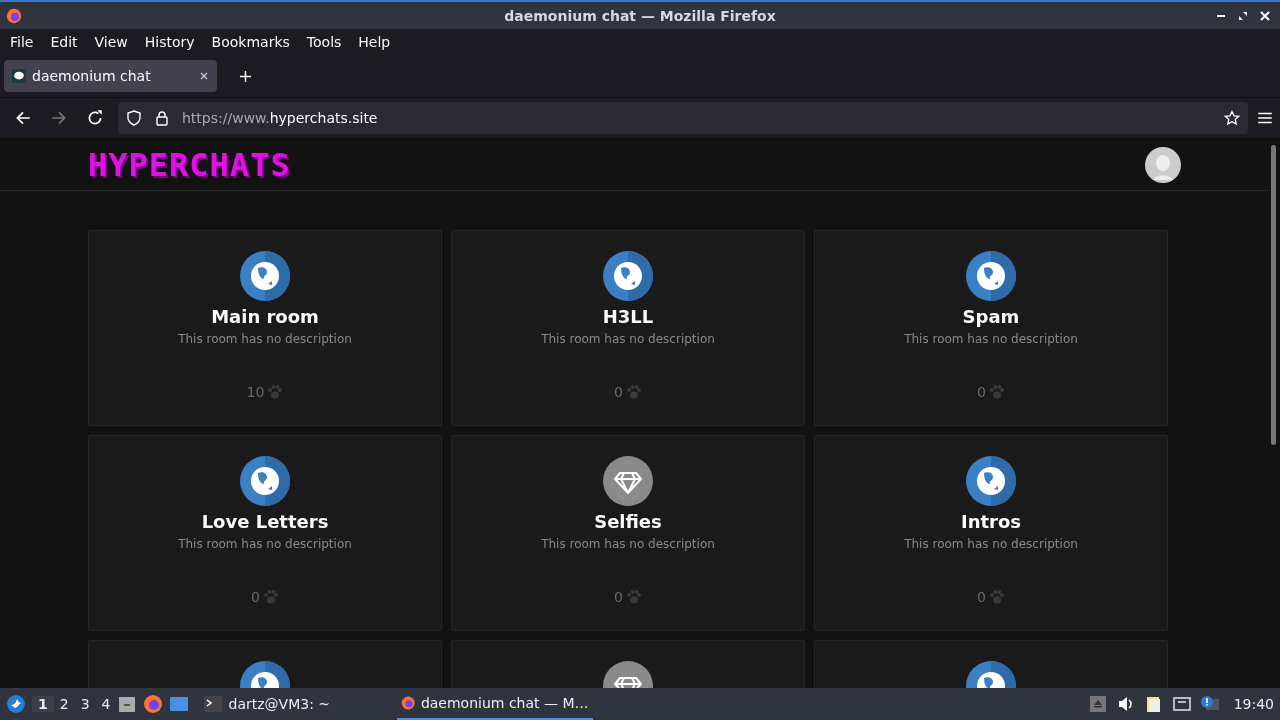 The height and width of the screenshot is (720, 1280). I want to click on menu-item: Tools, so click(324, 42).